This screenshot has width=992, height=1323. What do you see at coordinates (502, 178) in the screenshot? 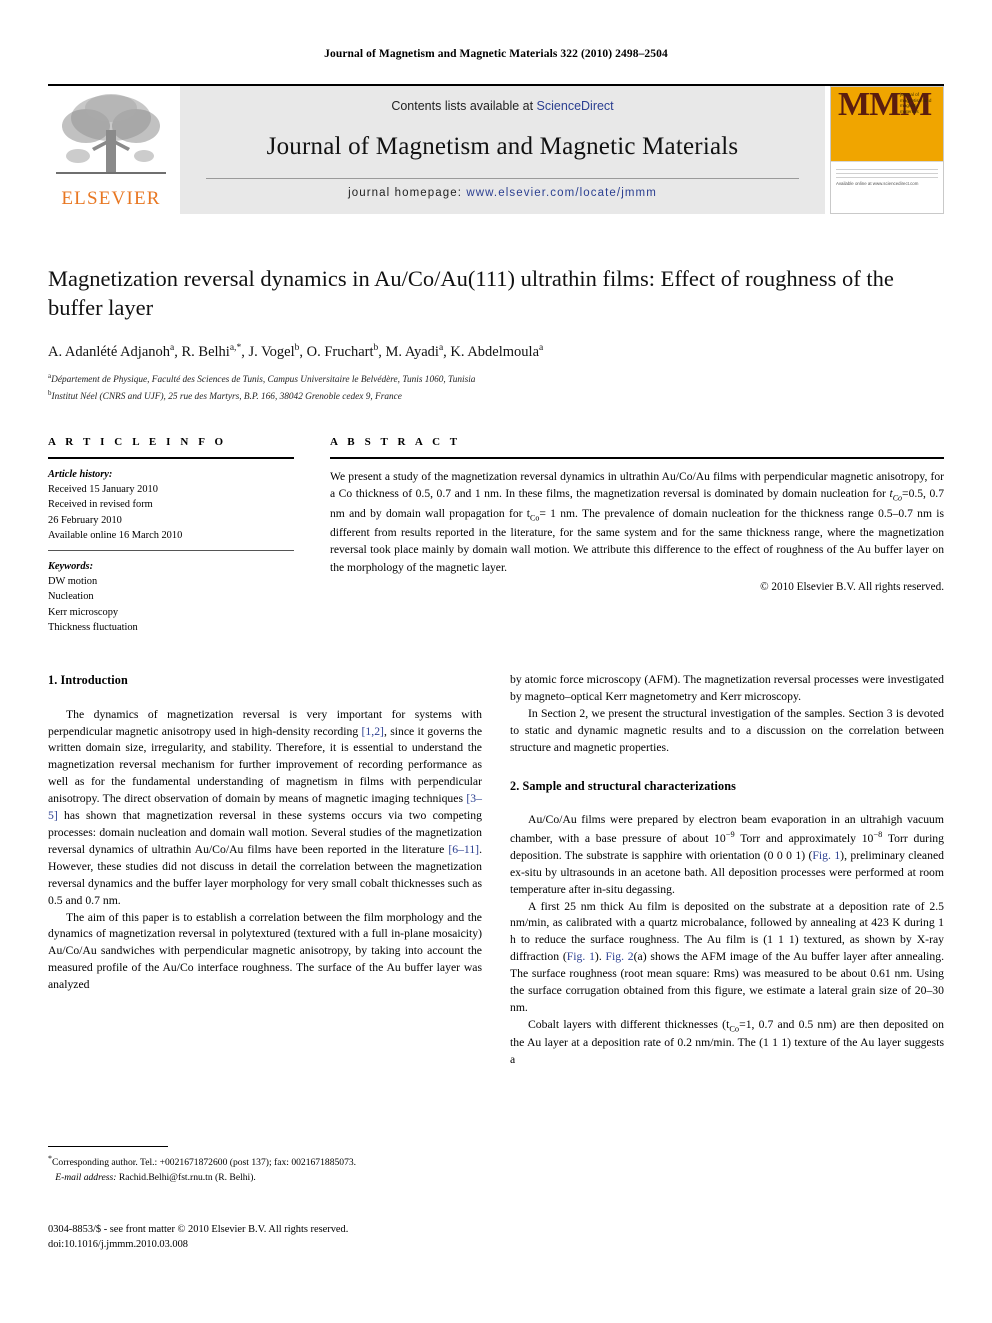
I see `banner-divider` at bounding box center [502, 178].